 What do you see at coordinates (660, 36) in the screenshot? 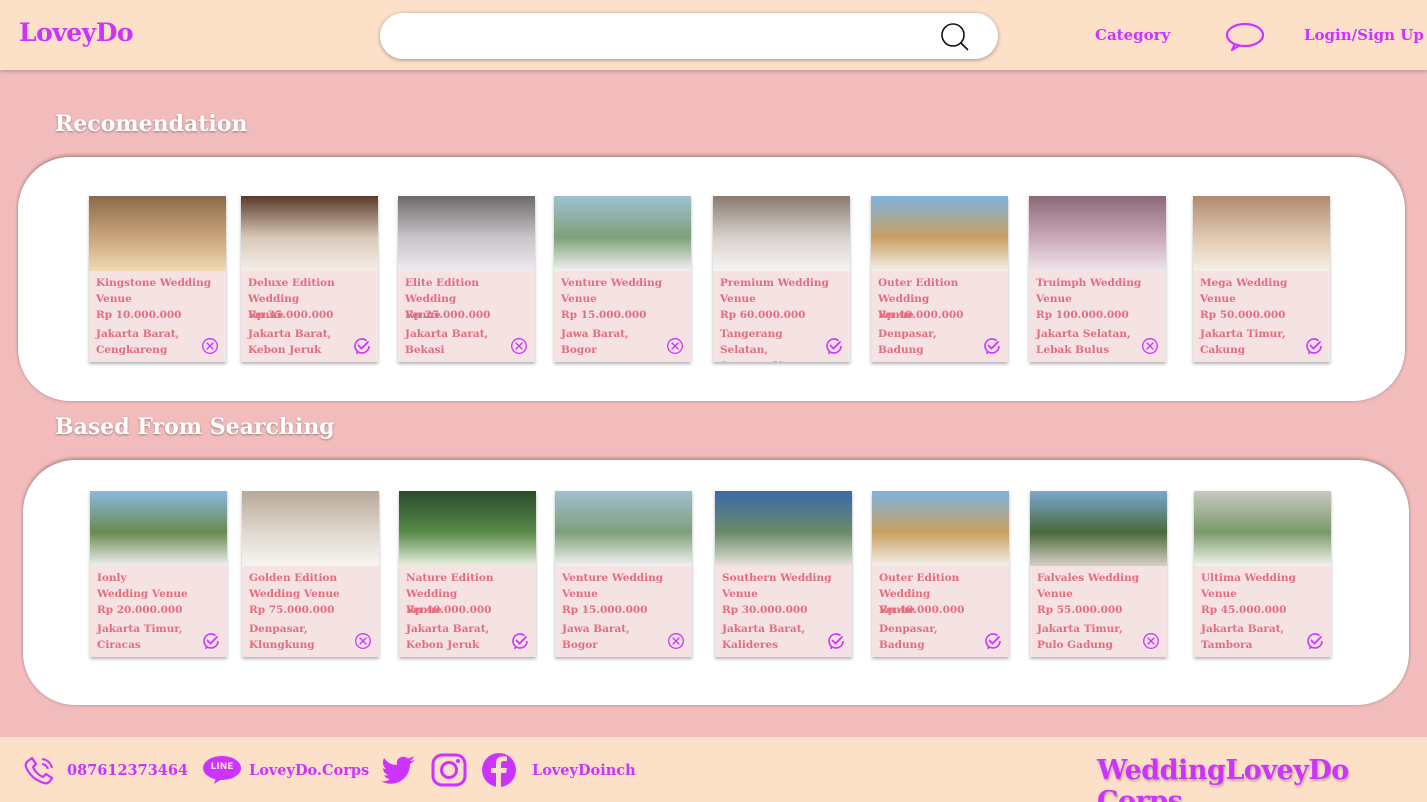
I see `search-input` at bounding box center [660, 36].